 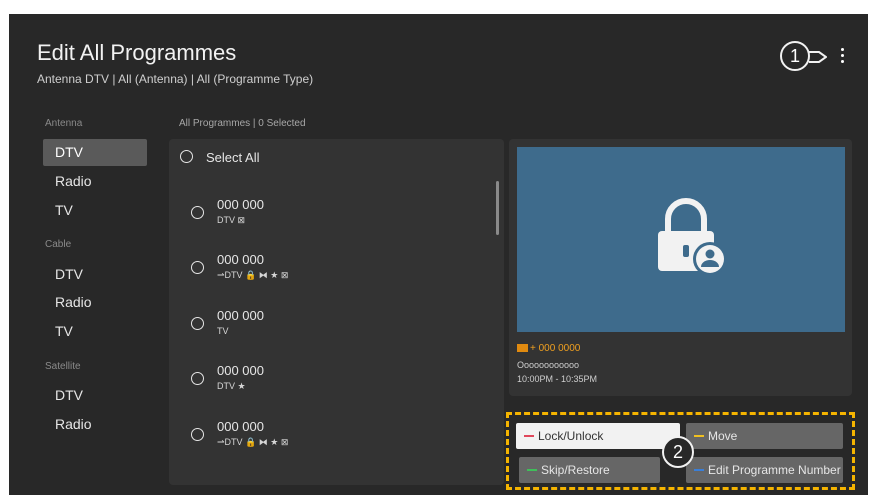 What do you see at coordinates (231, 220) in the screenshot?
I see `programme-info: DTV ⊠` at bounding box center [231, 220].